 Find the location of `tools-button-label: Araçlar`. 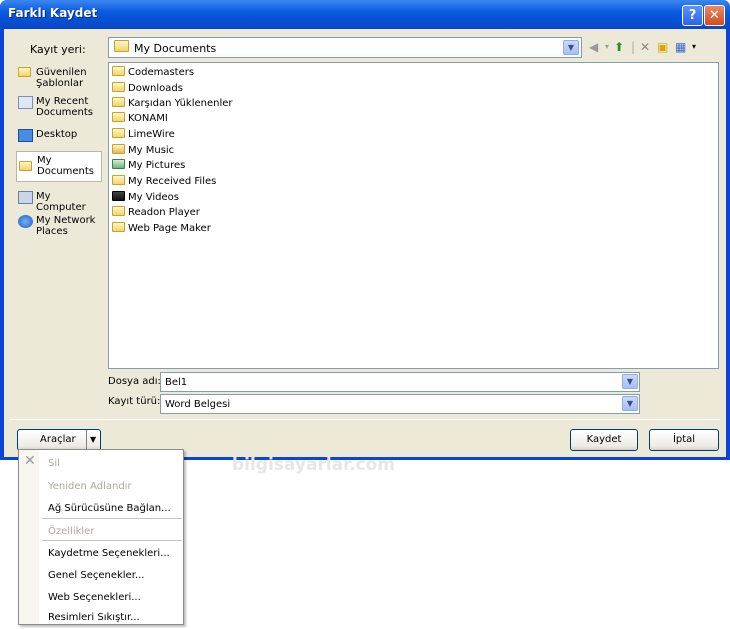

tools-button-label: Araçlar is located at coordinates (58, 439).